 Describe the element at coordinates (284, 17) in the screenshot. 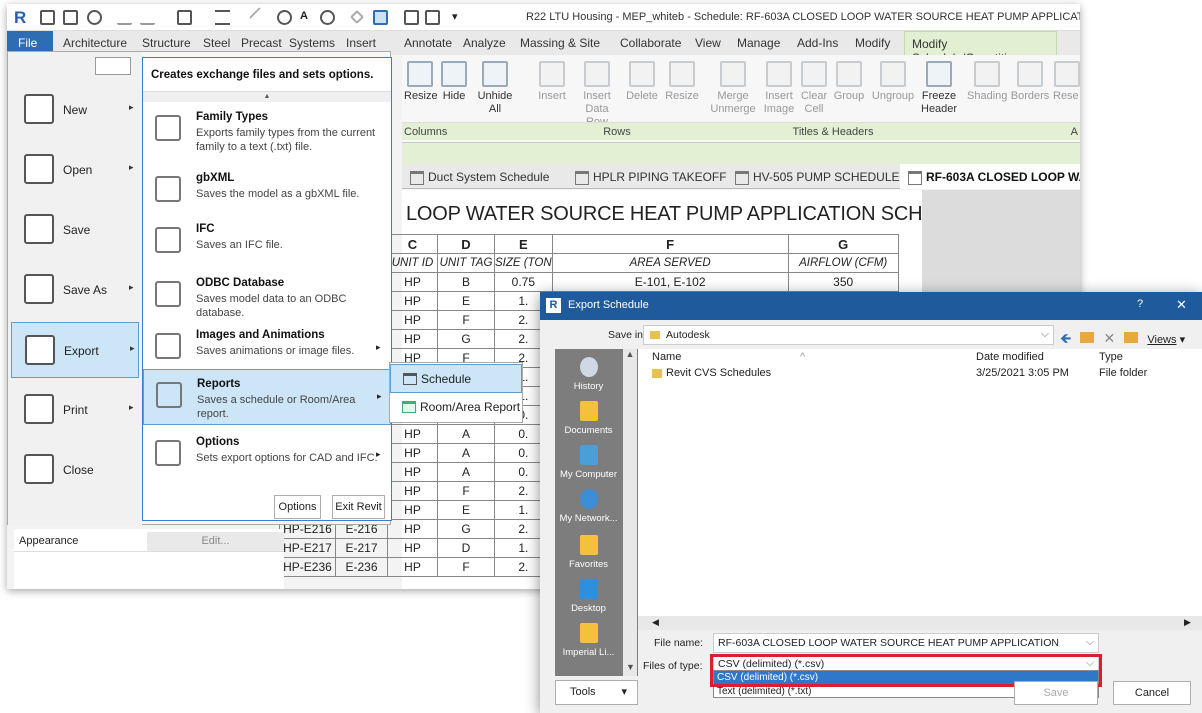

I see `tag-icon` at that location.